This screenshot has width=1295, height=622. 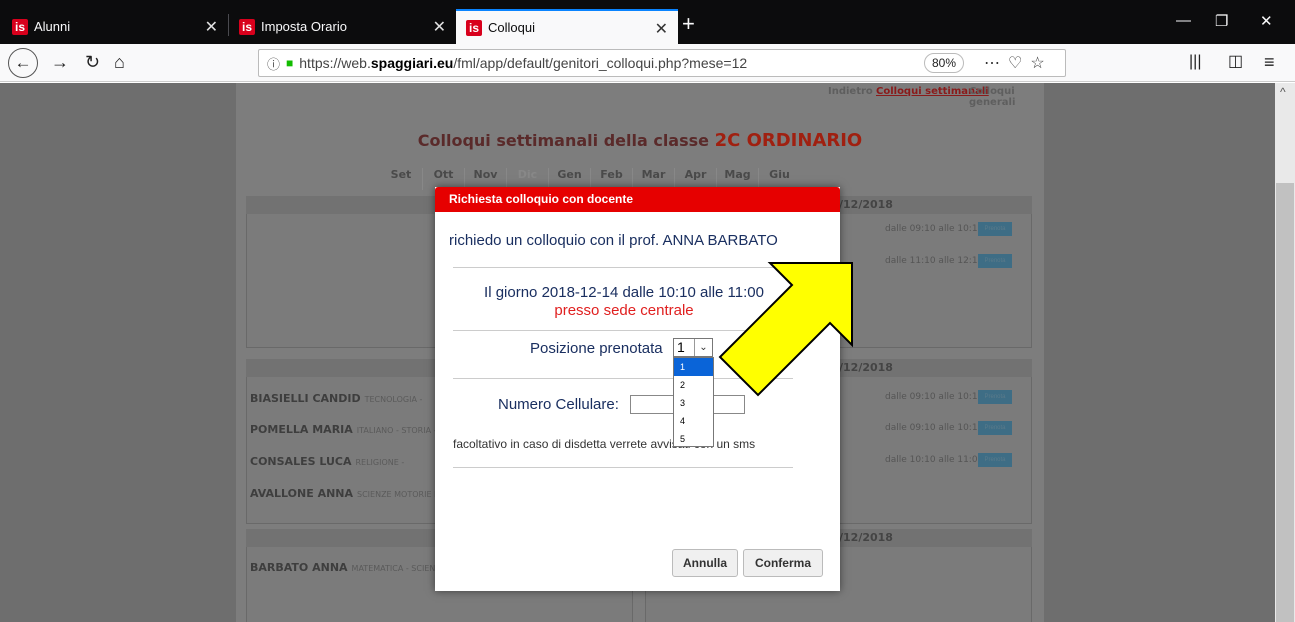 I want to click on scrollbar-thumb, so click(x=1285, y=402).